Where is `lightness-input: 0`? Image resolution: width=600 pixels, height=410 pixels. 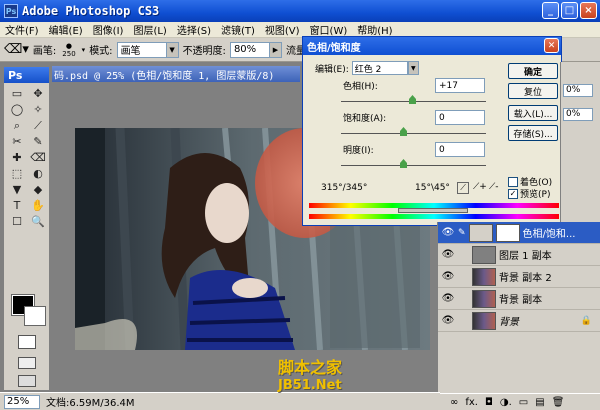 lightness-input: 0 is located at coordinates (460, 149).